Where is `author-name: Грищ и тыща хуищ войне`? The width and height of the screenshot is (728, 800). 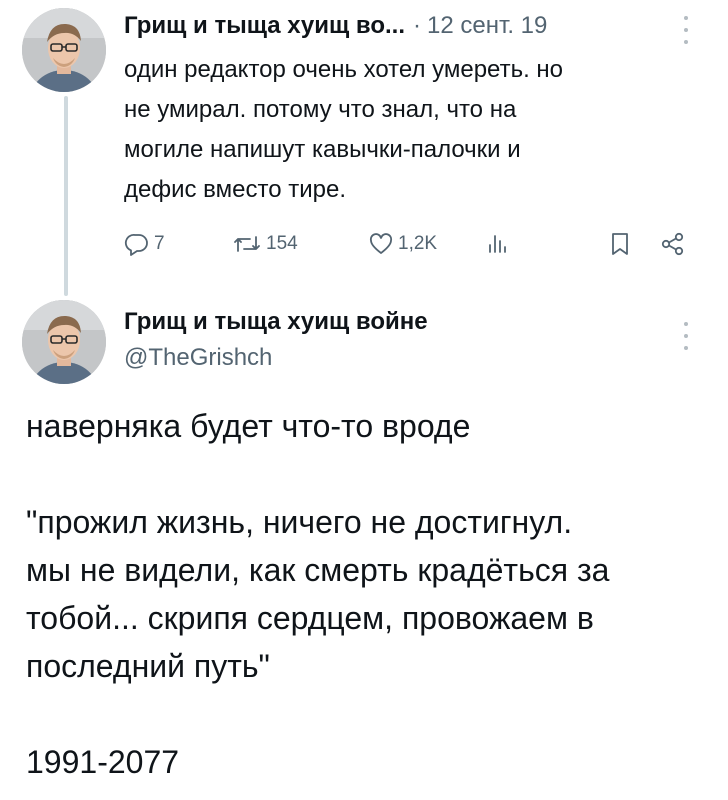 author-name: Грищ и тыща хуищ войне is located at coordinates (276, 322).